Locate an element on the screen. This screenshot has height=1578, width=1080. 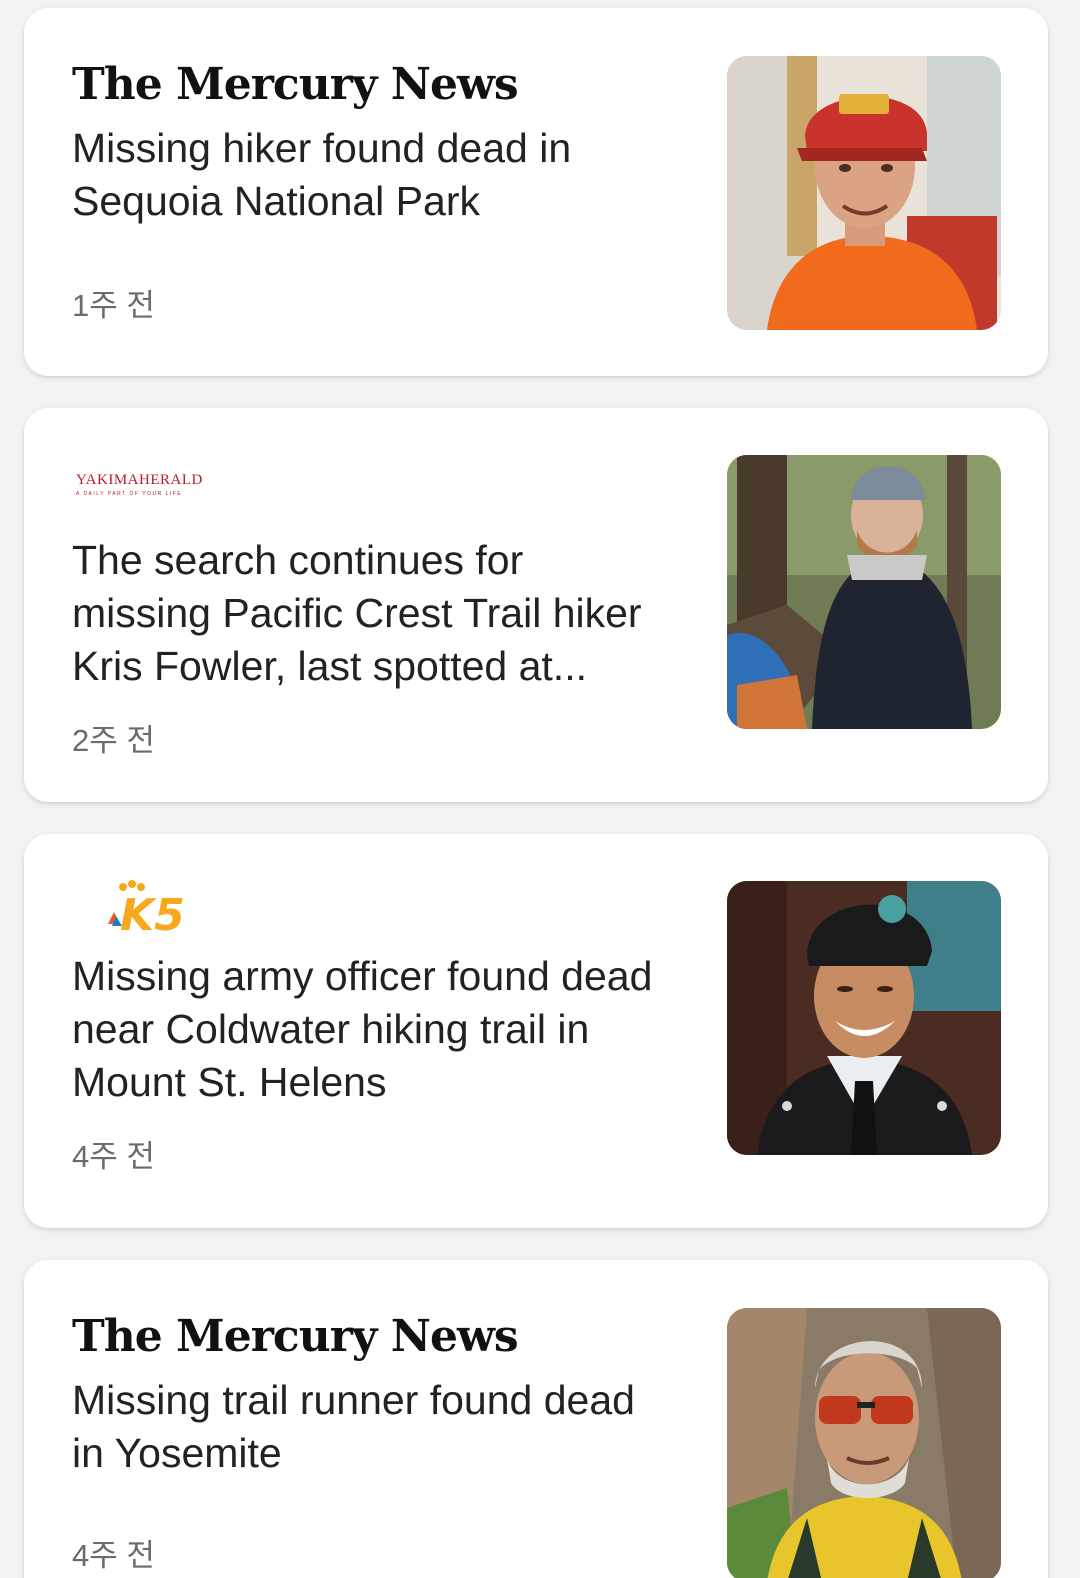
man-orange-shirt-photo-icon is located at coordinates (864, 193).